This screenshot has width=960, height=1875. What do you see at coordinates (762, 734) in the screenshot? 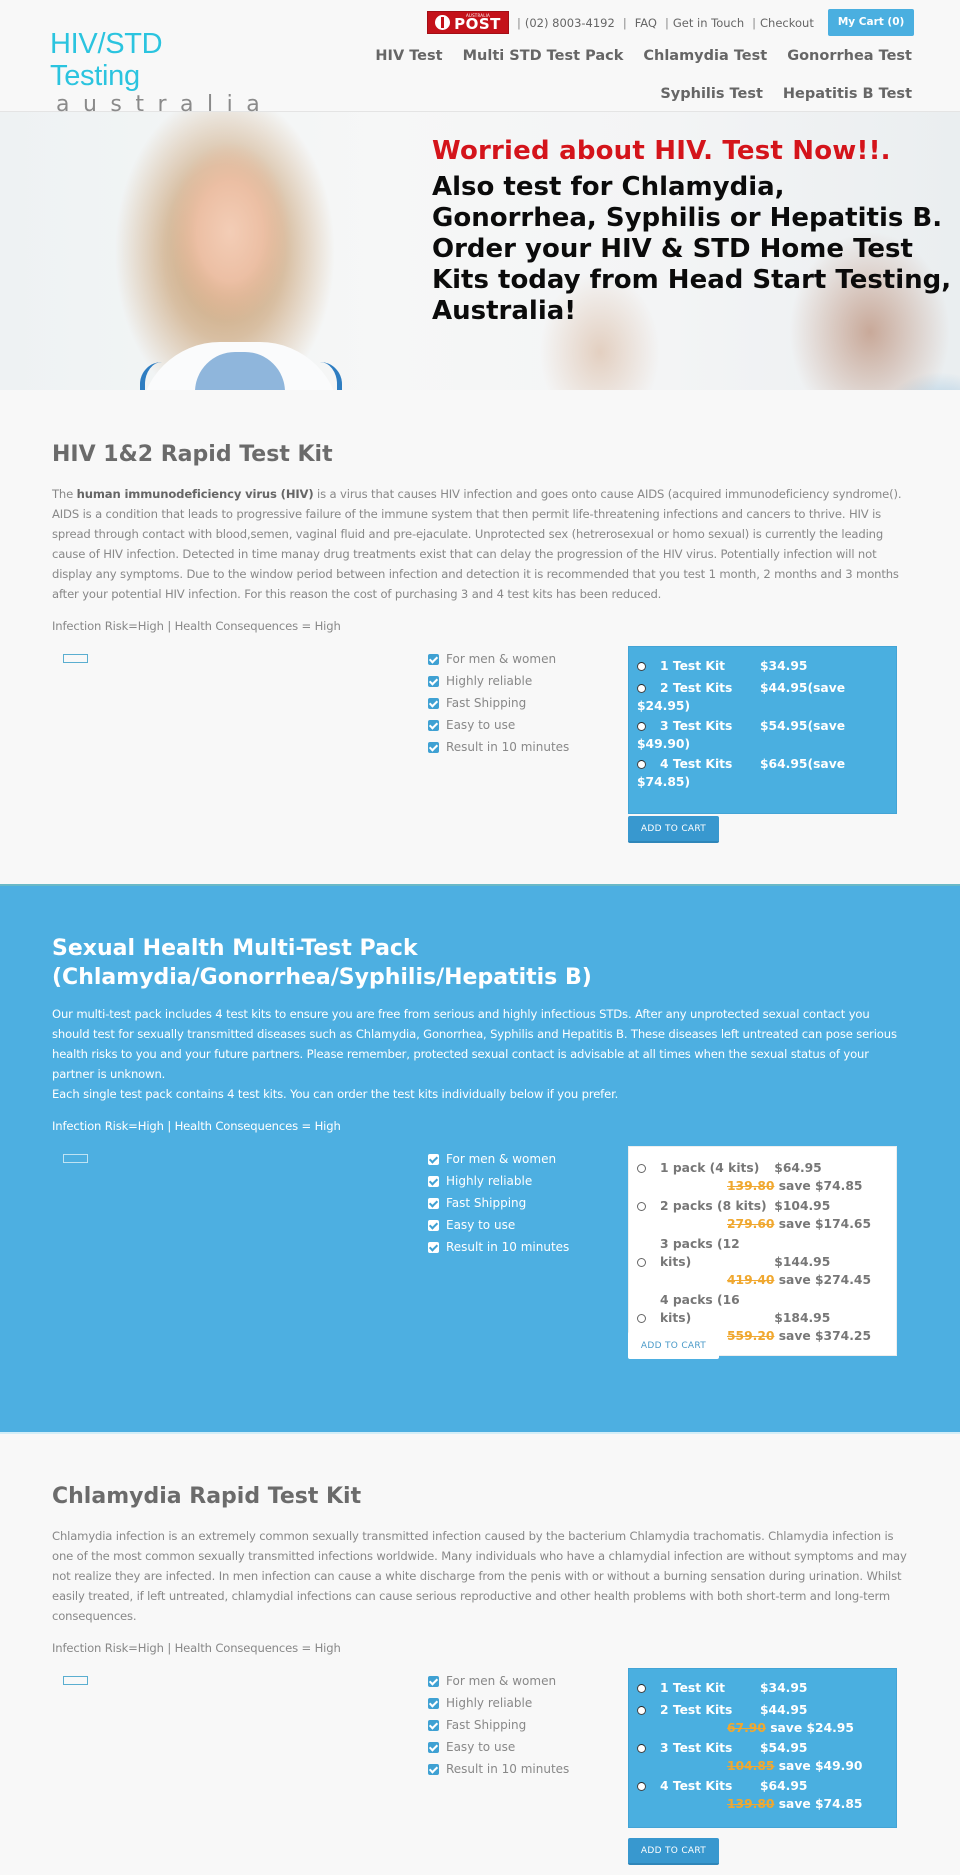
I see `price-option: 3 Test Kits $54.95(save $49.90)` at bounding box center [762, 734].